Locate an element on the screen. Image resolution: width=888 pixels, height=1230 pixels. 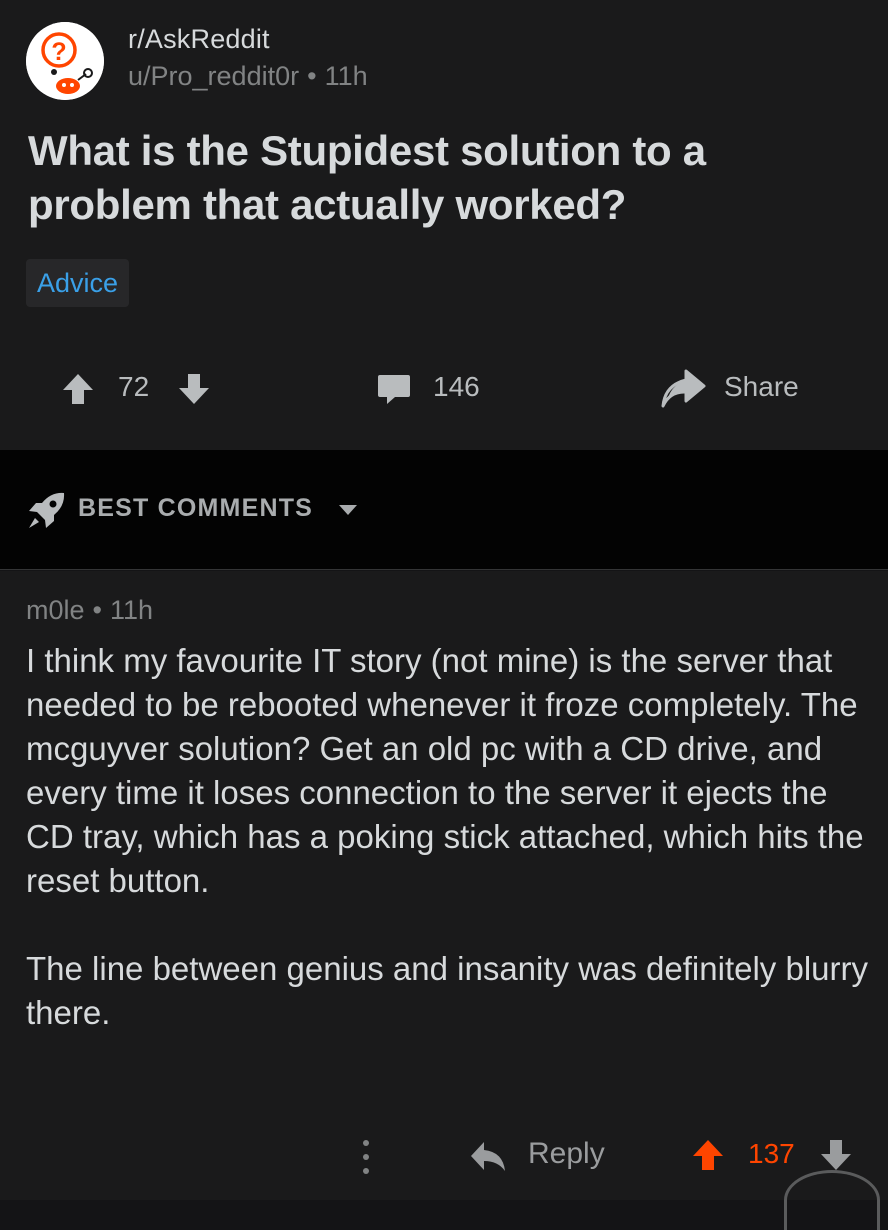
comment-count: 146 is located at coordinates (456, 387).